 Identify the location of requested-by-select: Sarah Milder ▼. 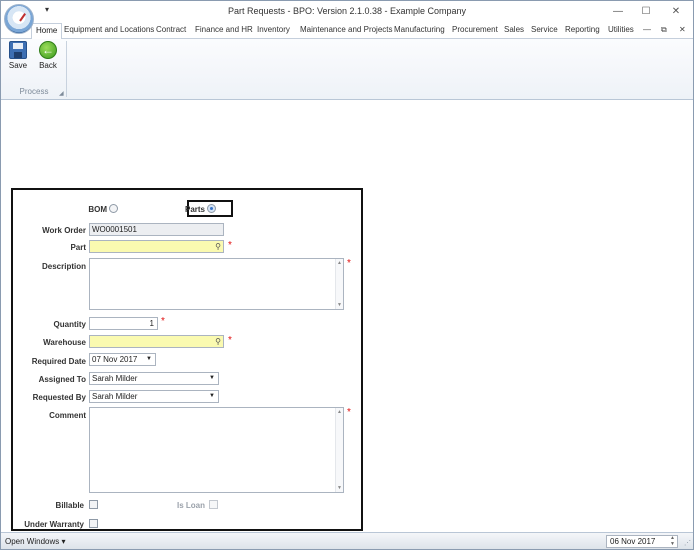
(154, 396).